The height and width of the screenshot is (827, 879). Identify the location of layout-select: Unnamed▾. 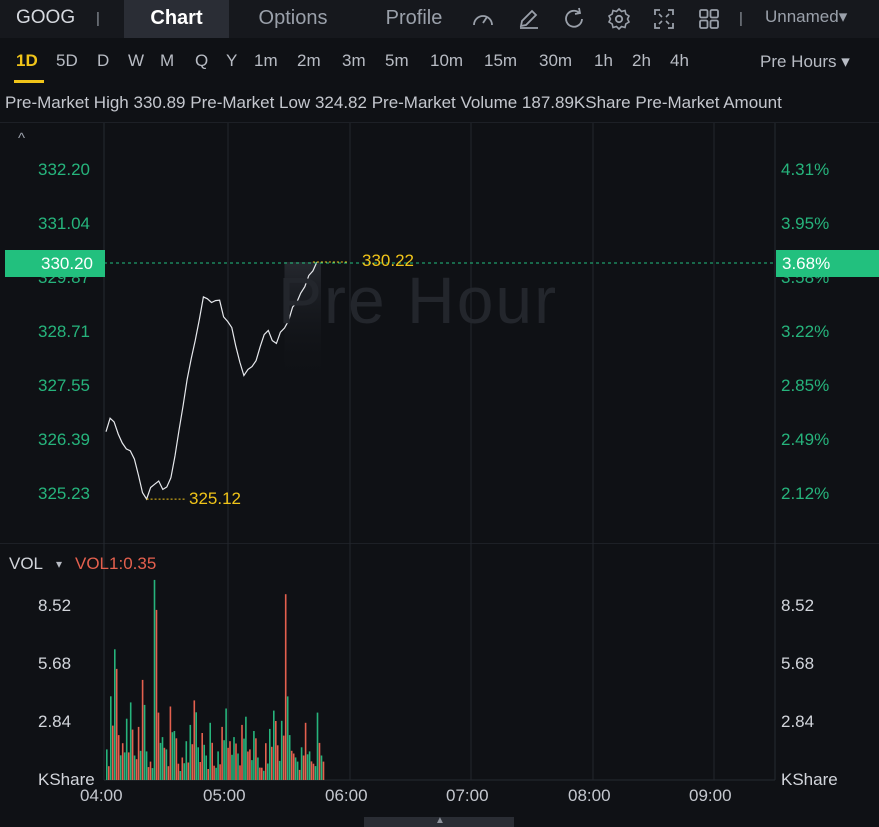
(806, 17).